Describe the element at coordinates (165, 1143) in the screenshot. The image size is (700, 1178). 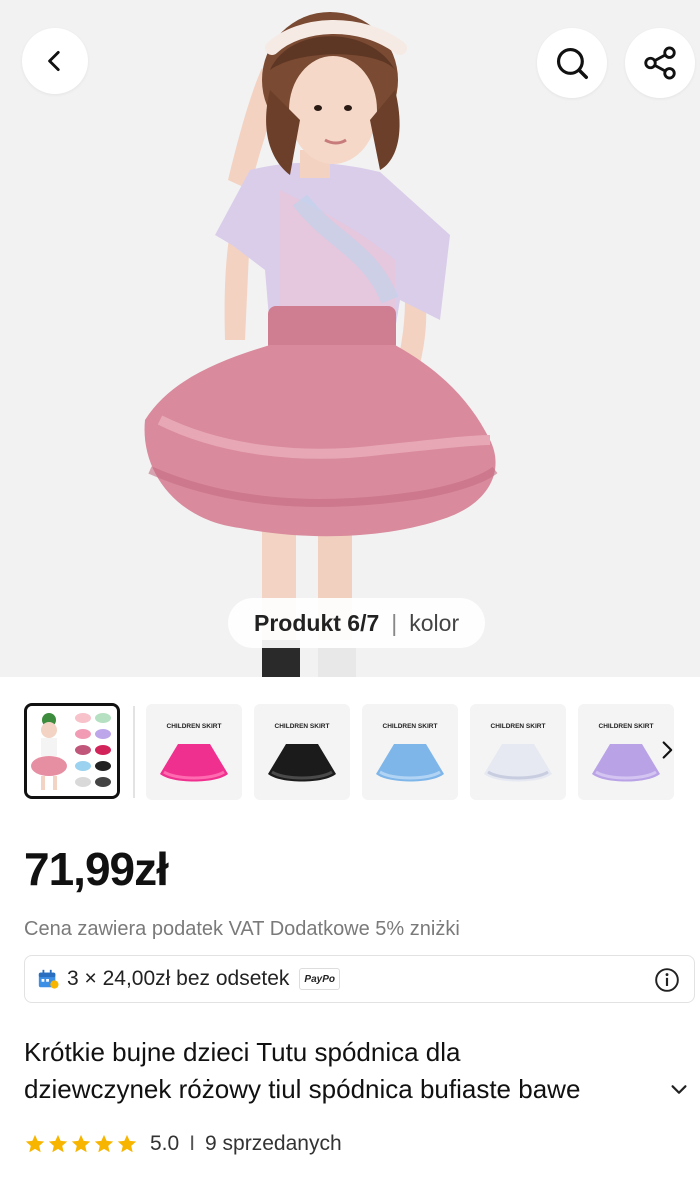
I see `rating-value: 5.0` at that location.